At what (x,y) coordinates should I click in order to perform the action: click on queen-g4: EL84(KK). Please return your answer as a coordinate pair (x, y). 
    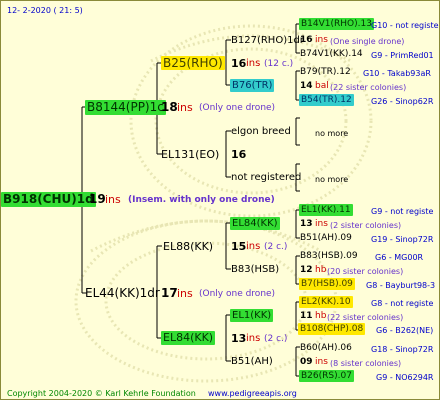
    Looking at the image, I should click on (188, 338).